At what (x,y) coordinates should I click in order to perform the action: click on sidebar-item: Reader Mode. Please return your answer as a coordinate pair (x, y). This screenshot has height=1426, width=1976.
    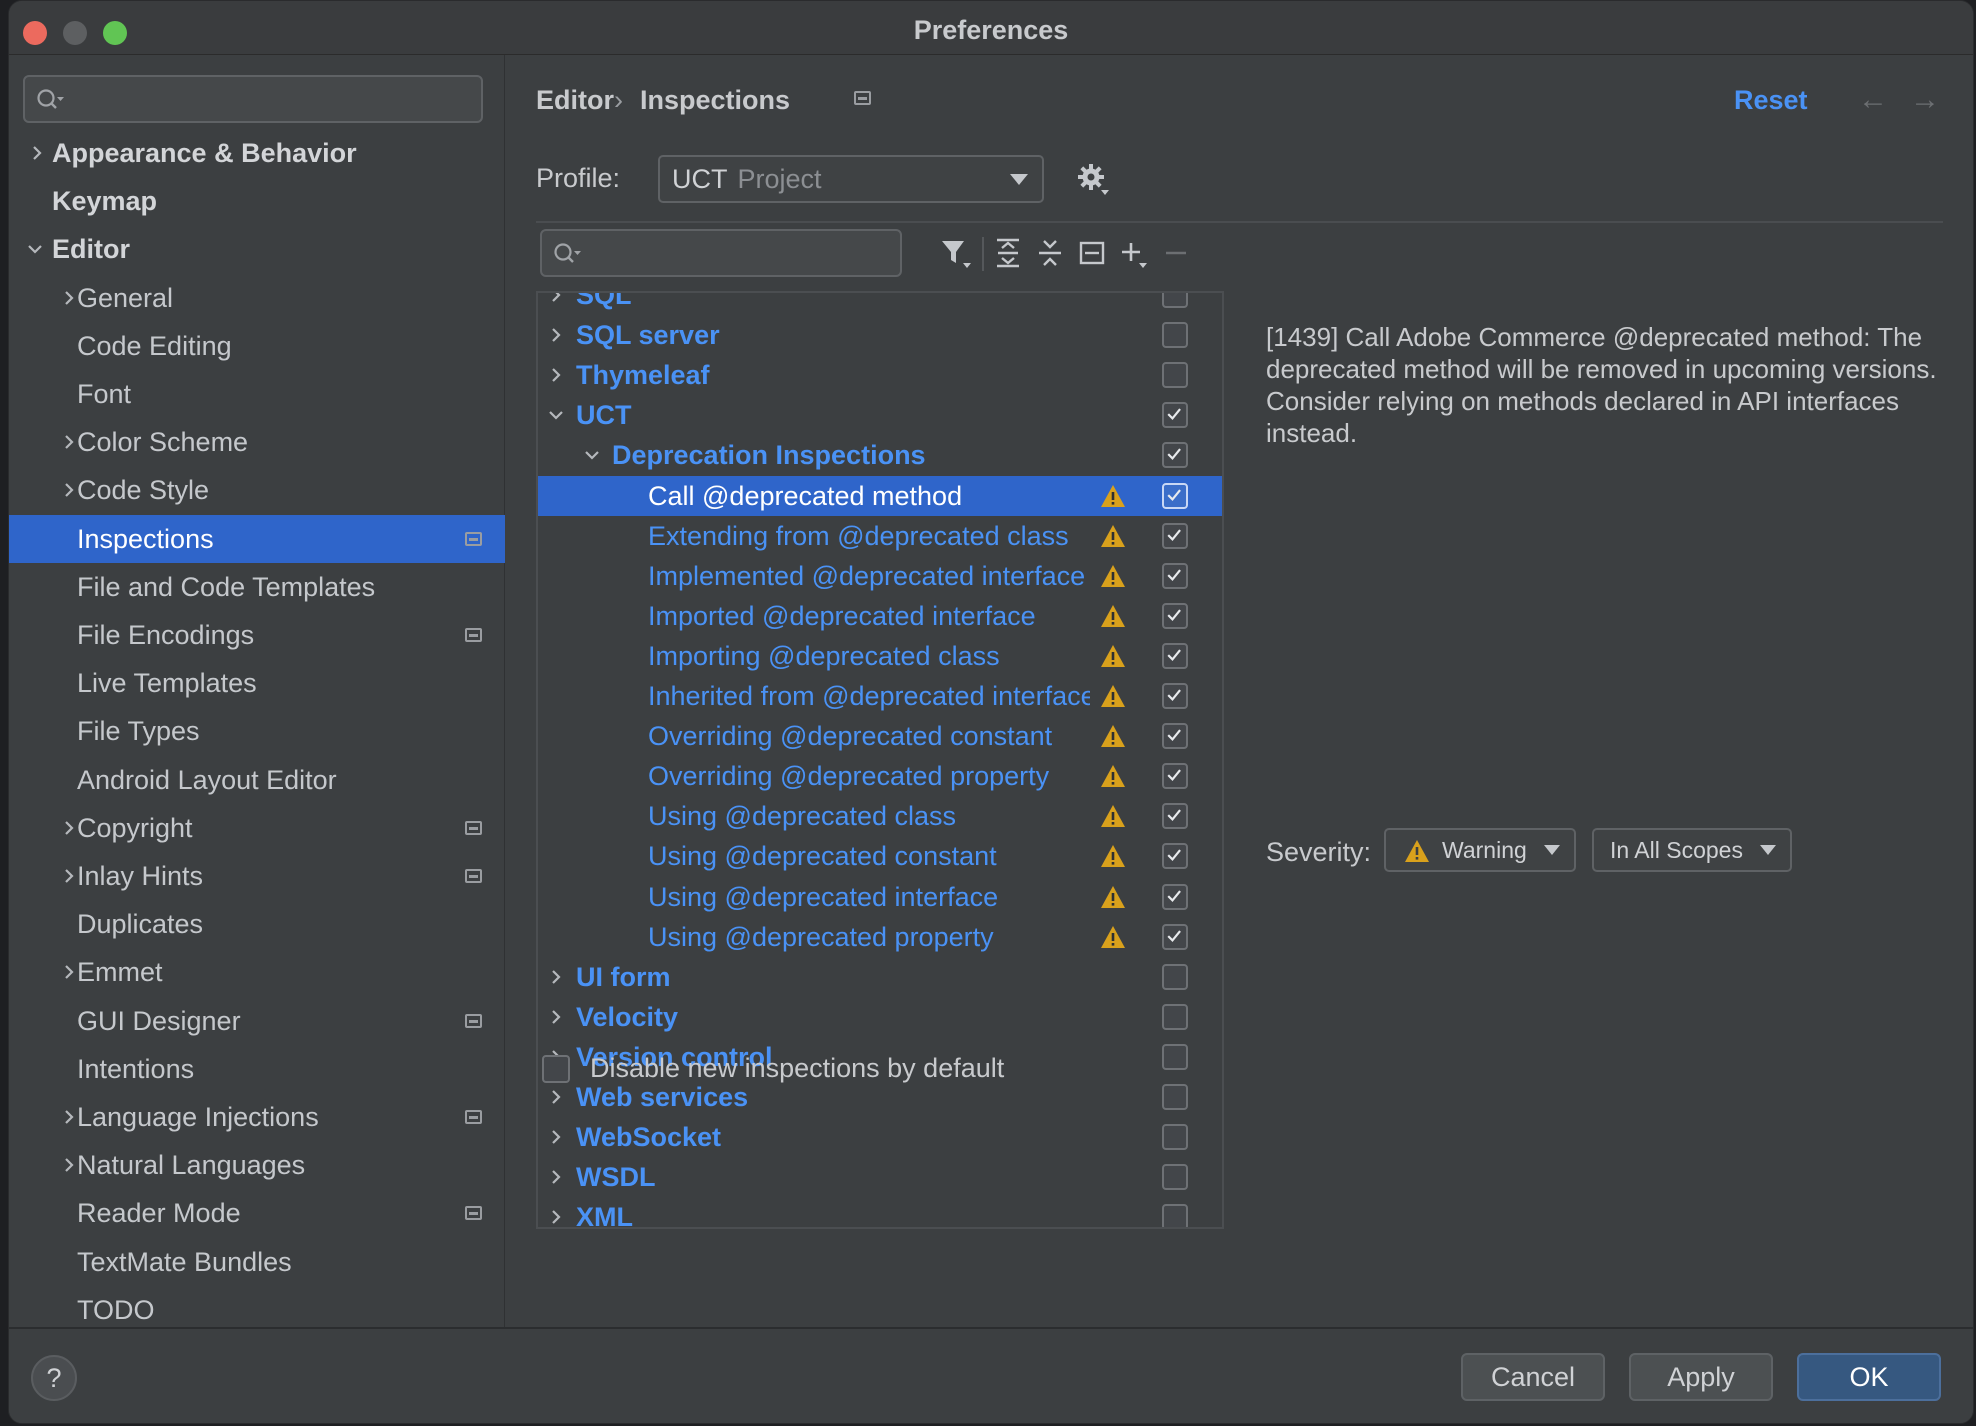
    Looking at the image, I should click on (257, 1213).